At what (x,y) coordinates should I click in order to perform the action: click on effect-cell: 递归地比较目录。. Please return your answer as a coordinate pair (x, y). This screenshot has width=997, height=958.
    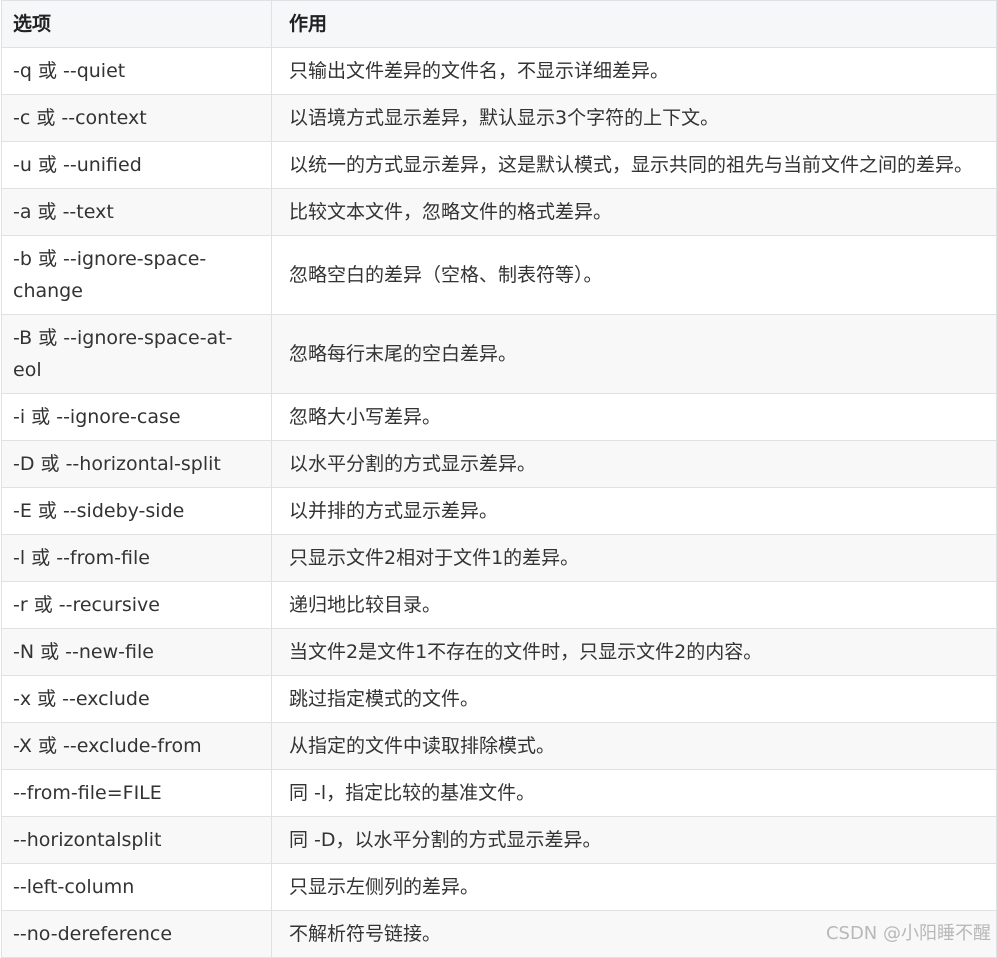
    Looking at the image, I should click on (634, 605).